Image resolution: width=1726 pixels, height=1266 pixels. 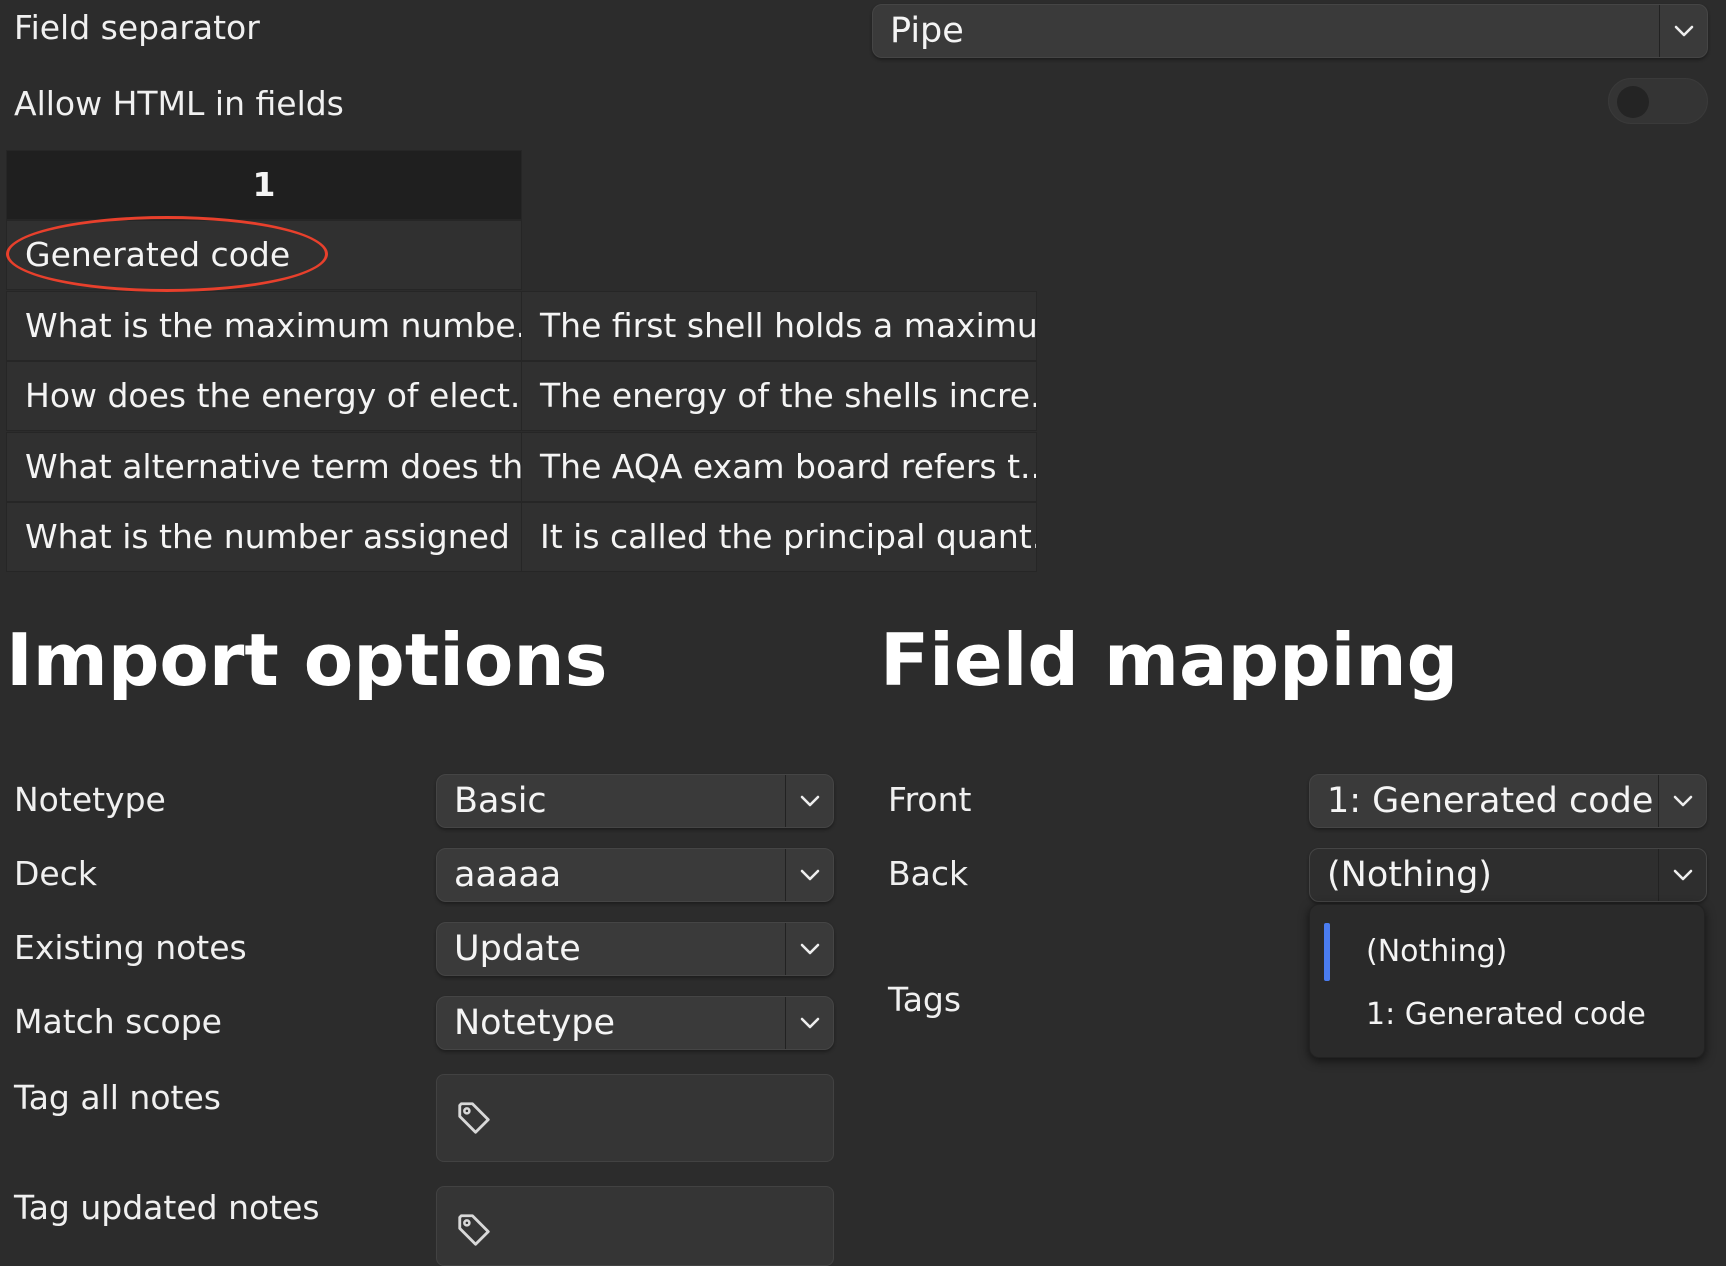 I want to click on selection-indicator, so click(x=1327, y=952).